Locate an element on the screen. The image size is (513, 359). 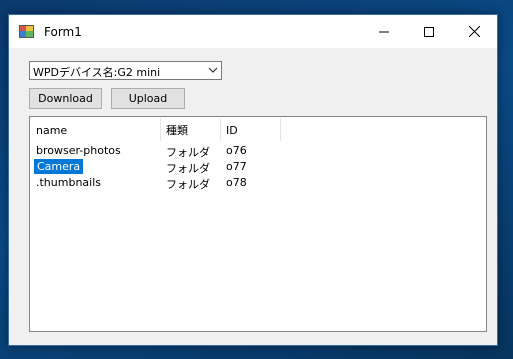
minimize-icon is located at coordinates (383, 31).